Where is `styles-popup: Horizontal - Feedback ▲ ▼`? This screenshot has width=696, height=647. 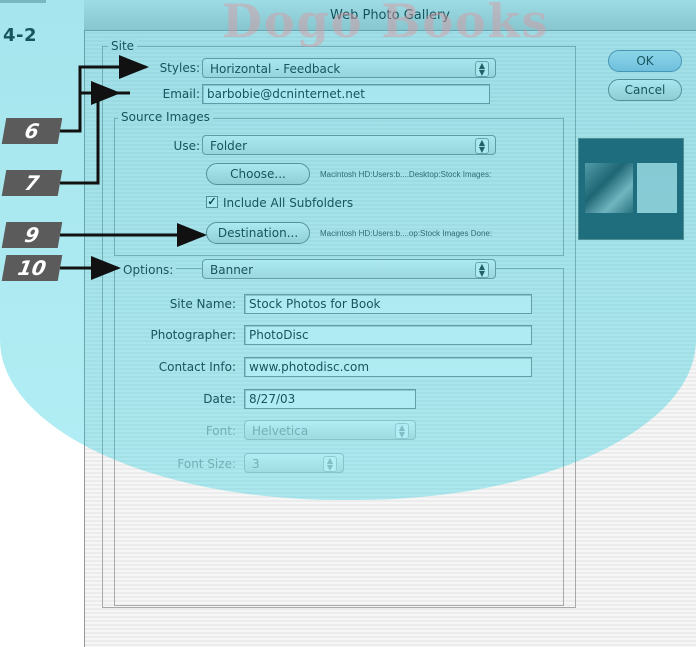
styles-popup: Horizontal - Feedback ▲ ▼ is located at coordinates (349, 68).